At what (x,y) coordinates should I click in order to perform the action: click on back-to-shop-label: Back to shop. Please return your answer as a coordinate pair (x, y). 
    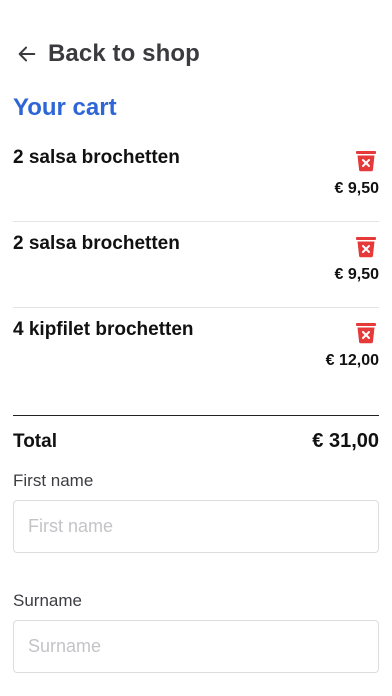
    Looking at the image, I should click on (124, 53).